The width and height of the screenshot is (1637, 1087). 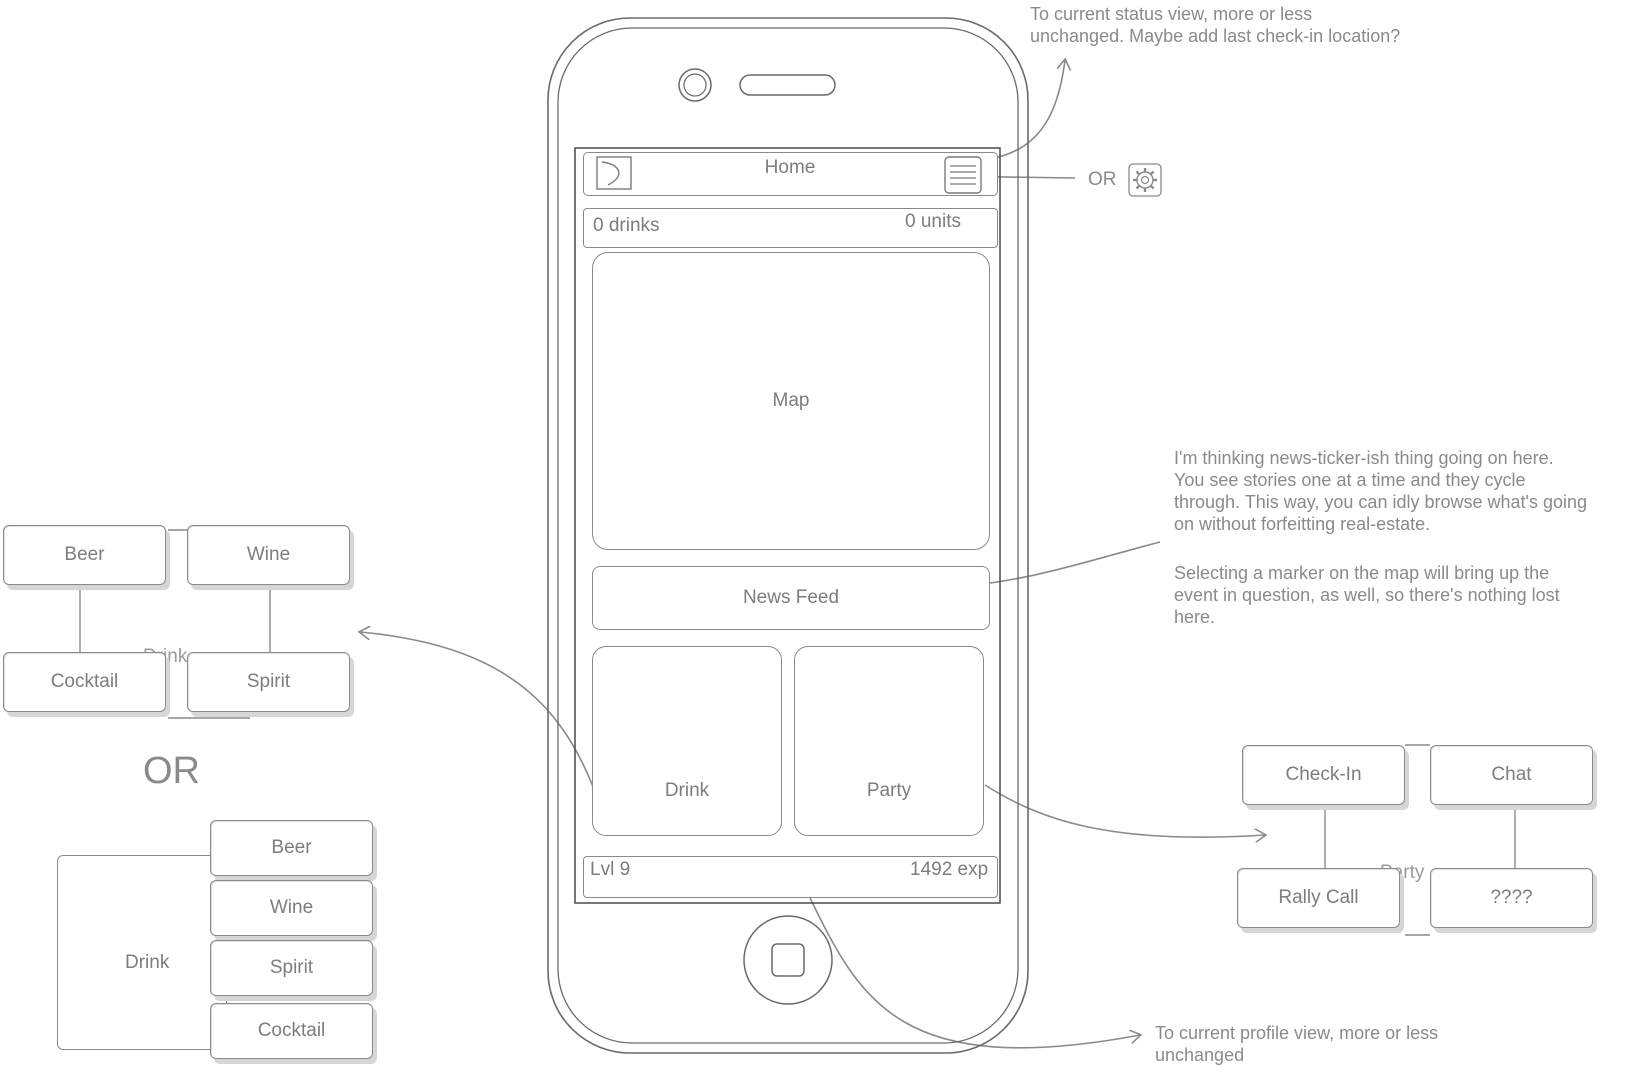 I want to click on or-label: OR, so click(x=1102, y=179).